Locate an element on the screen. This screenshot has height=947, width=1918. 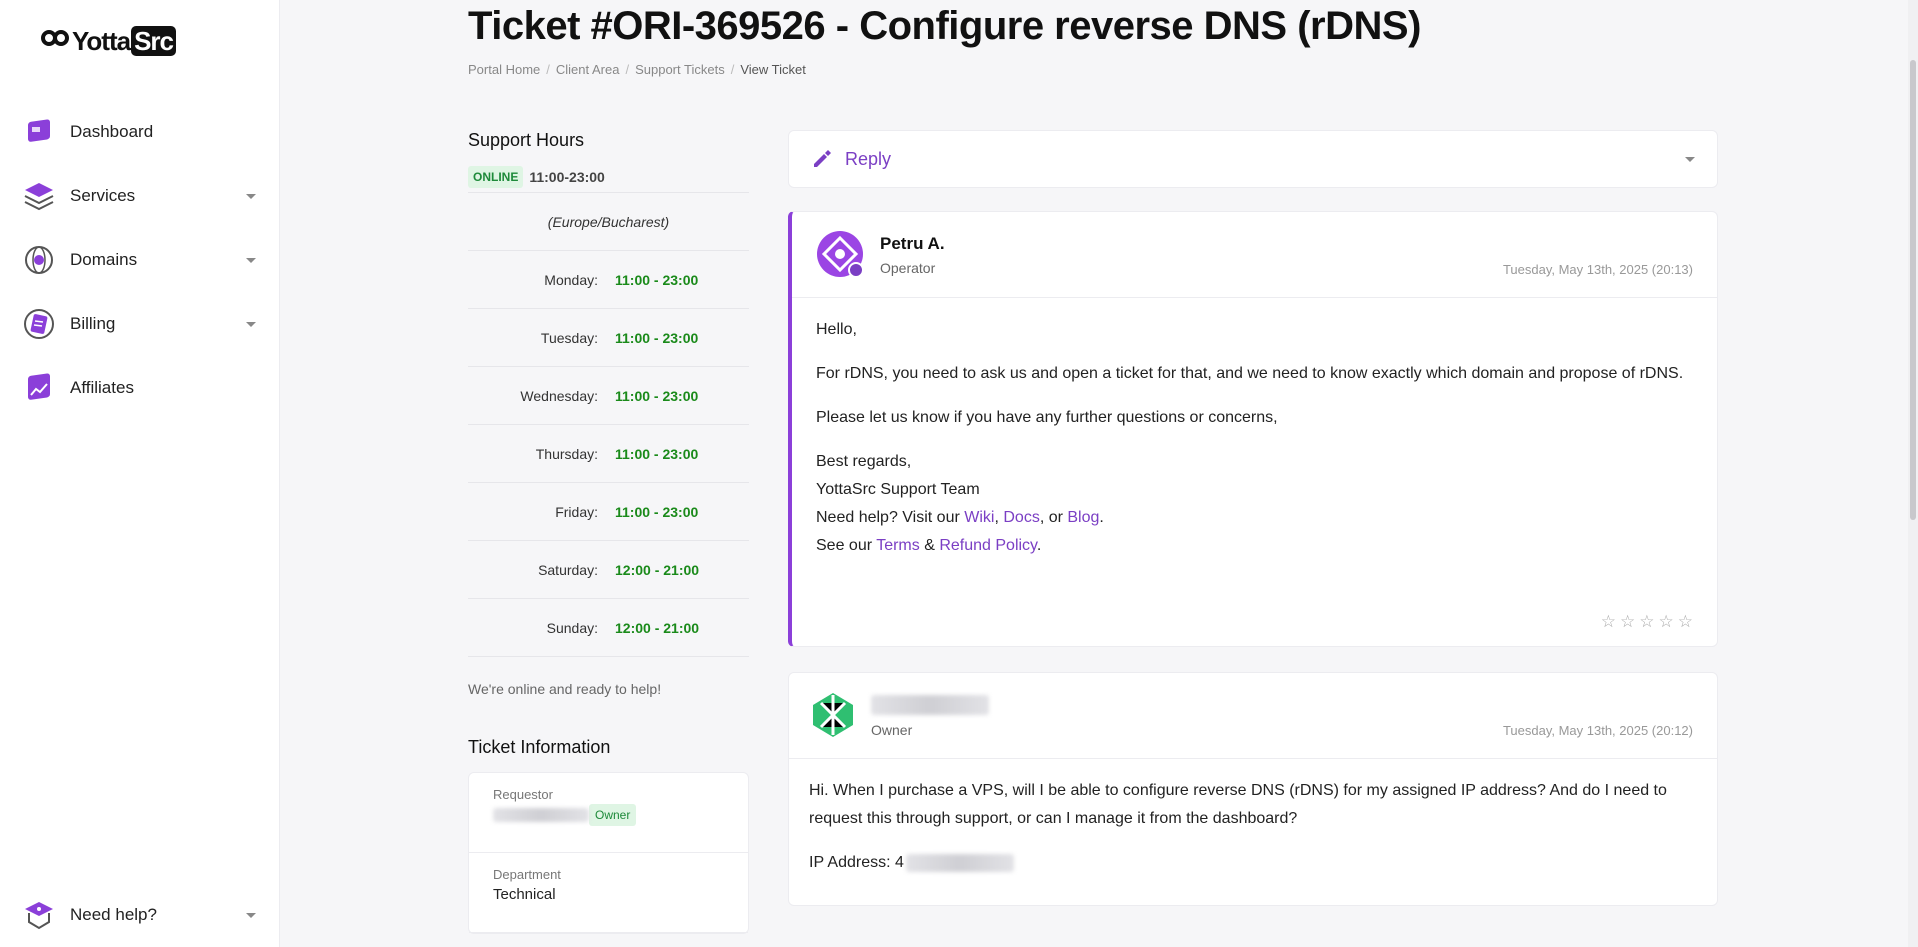
terms-link: Terms is located at coordinates (898, 545).